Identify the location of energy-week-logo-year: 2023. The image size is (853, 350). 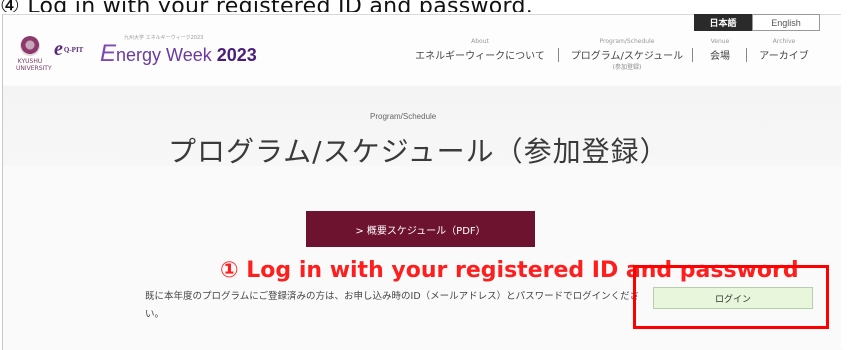
(236, 55).